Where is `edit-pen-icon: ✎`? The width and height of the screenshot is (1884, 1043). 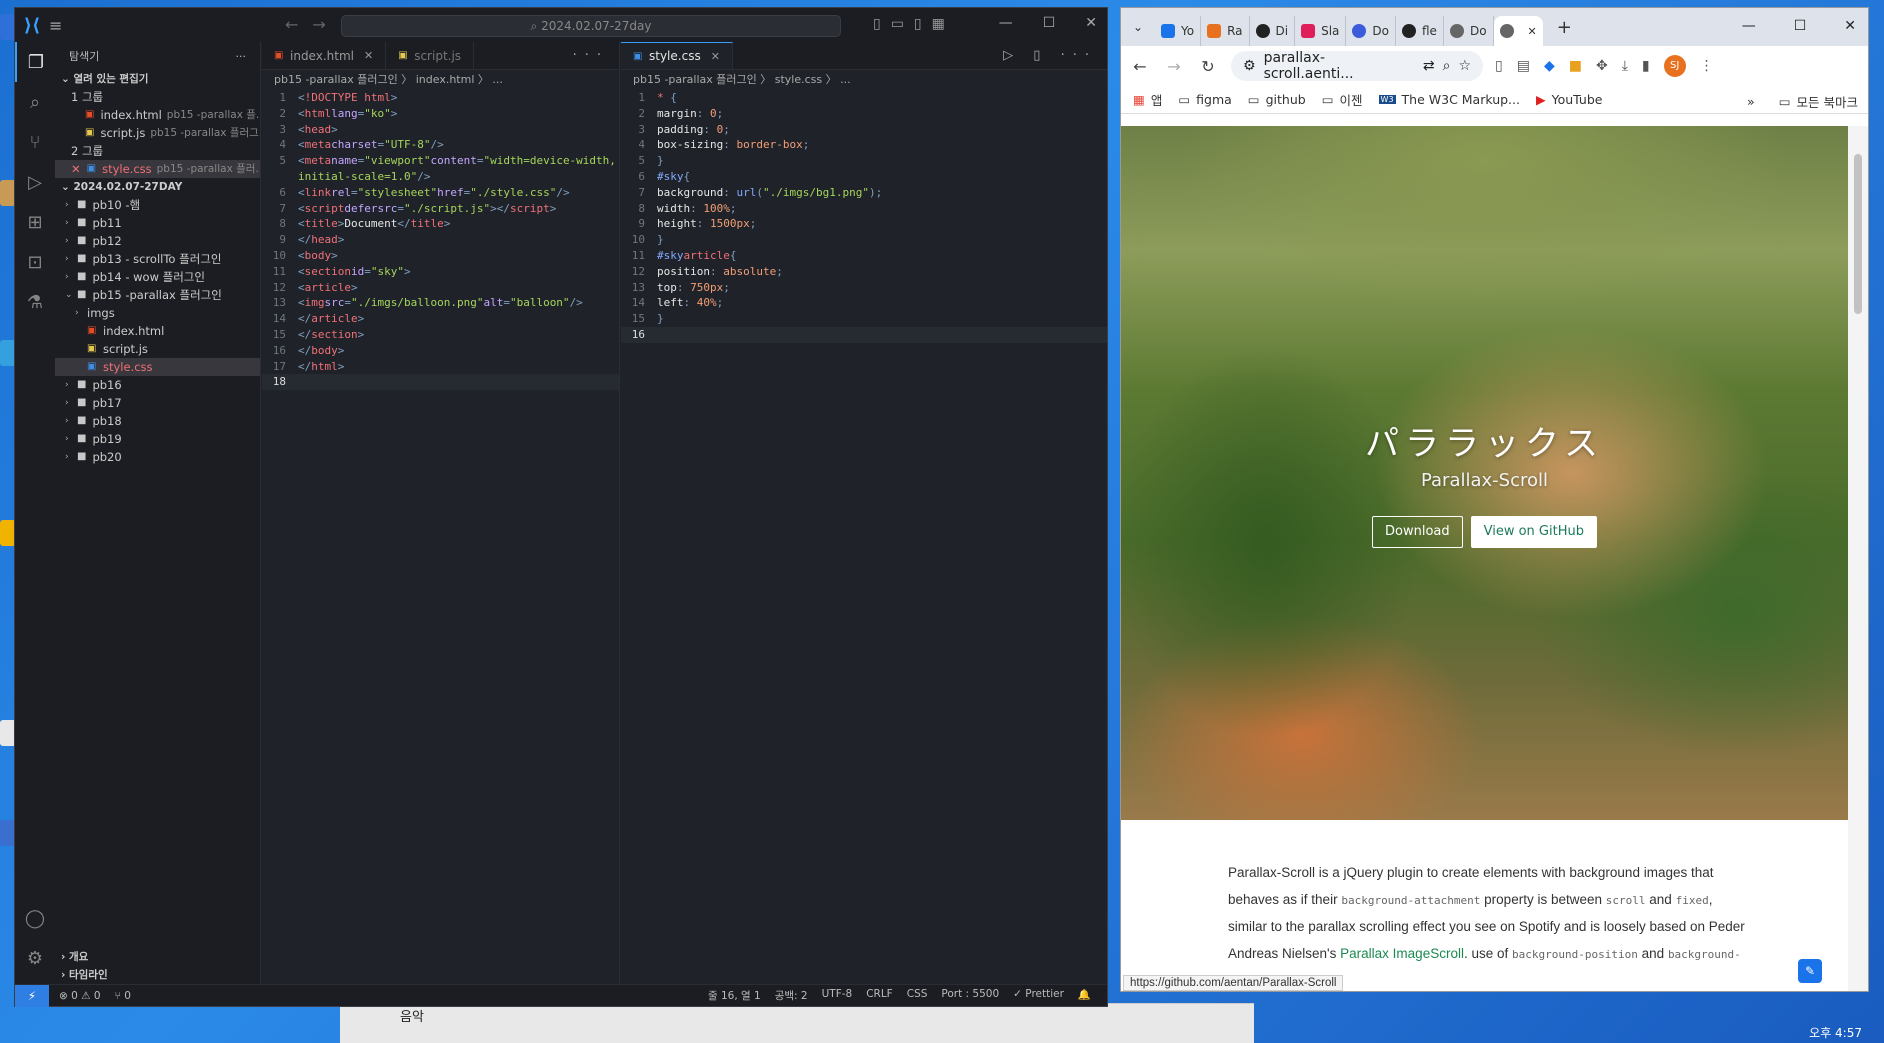
edit-pen-icon: ✎ is located at coordinates (1810, 971).